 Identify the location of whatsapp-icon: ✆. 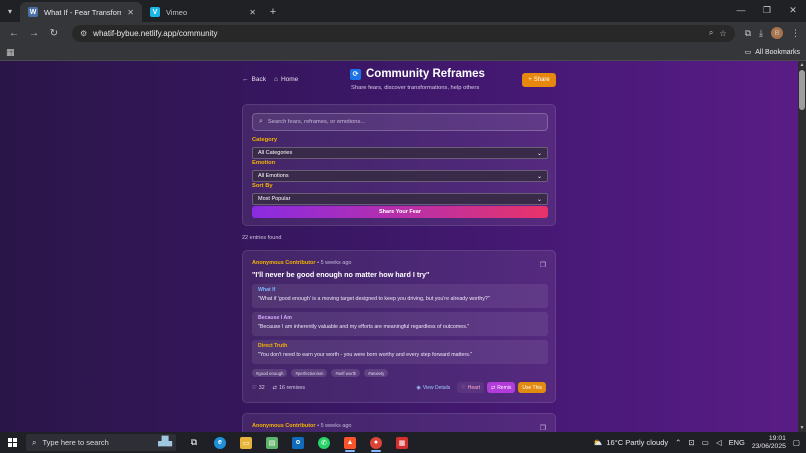
(324, 442).